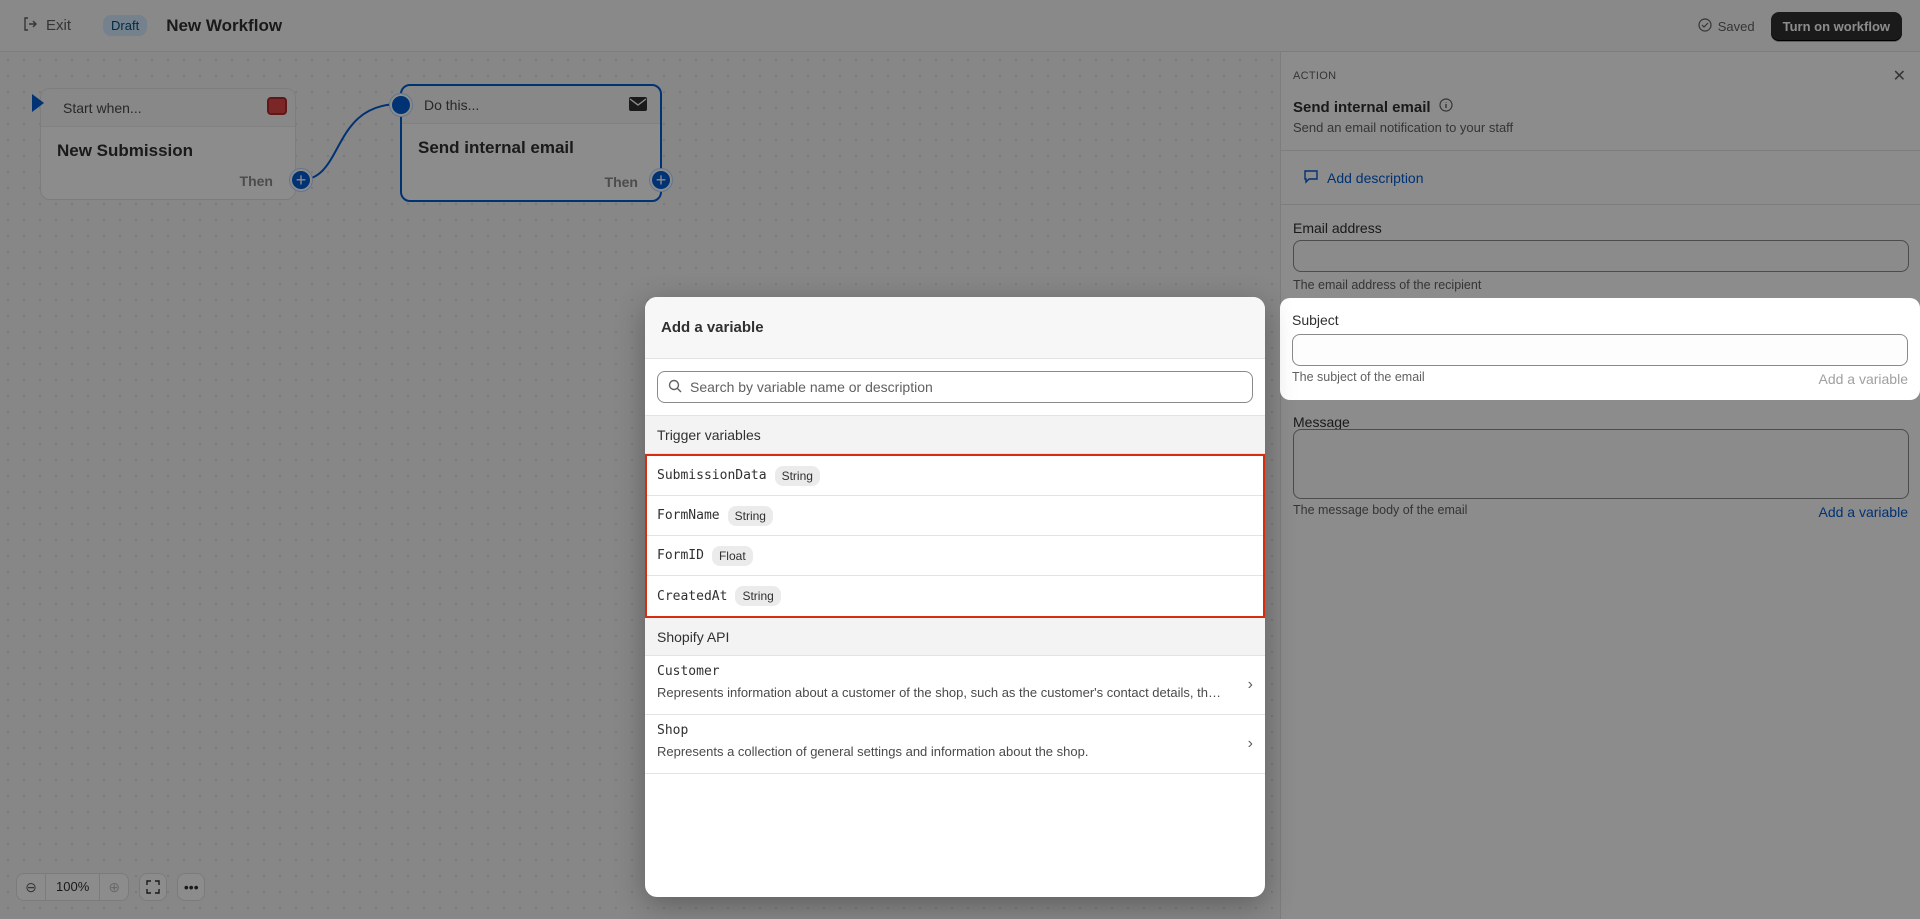 The image size is (1920, 919). Describe the element at coordinates (732, 555) in the screenshot. I see `type-badge: Float` at that location.